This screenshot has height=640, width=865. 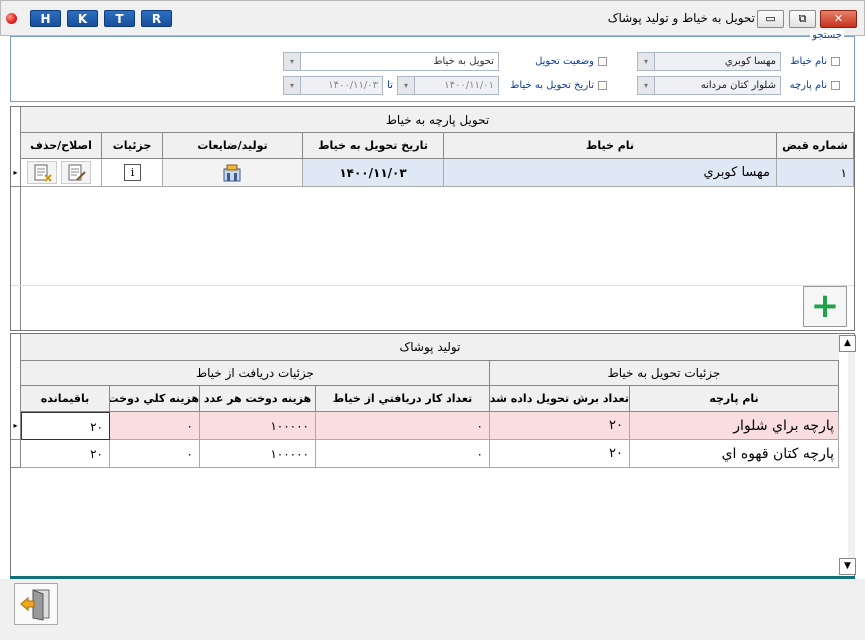 What do you see at coordinates (734, 399) in the screenshot?
I see `col-fabric-name: نام پارچه` at bounding box center [734, 399].